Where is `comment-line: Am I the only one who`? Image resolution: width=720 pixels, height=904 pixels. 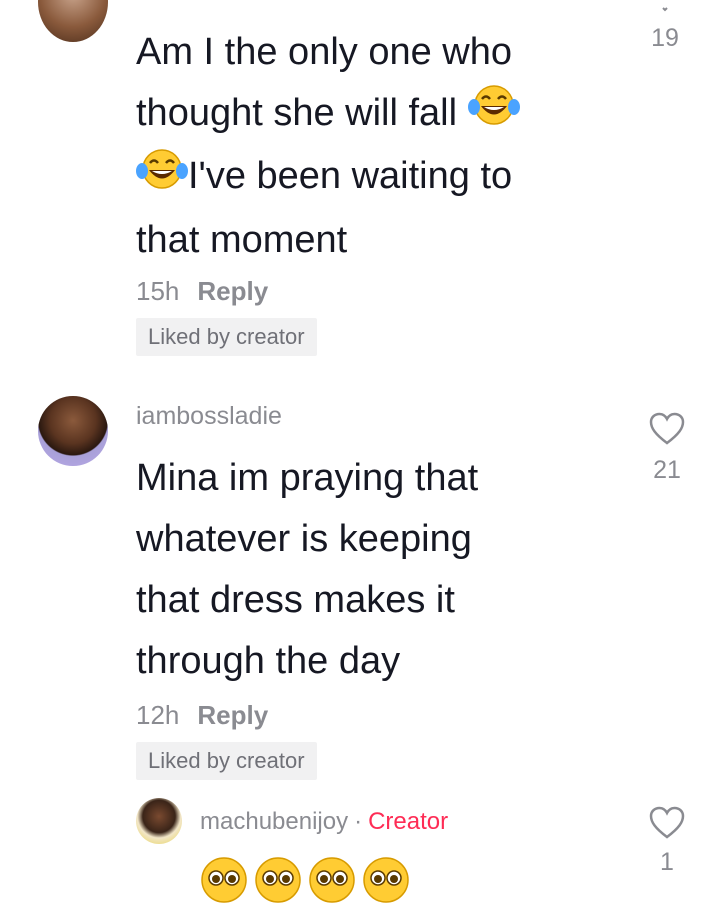
comment-line: Am I the only one who is located at coordinates (324, 52).